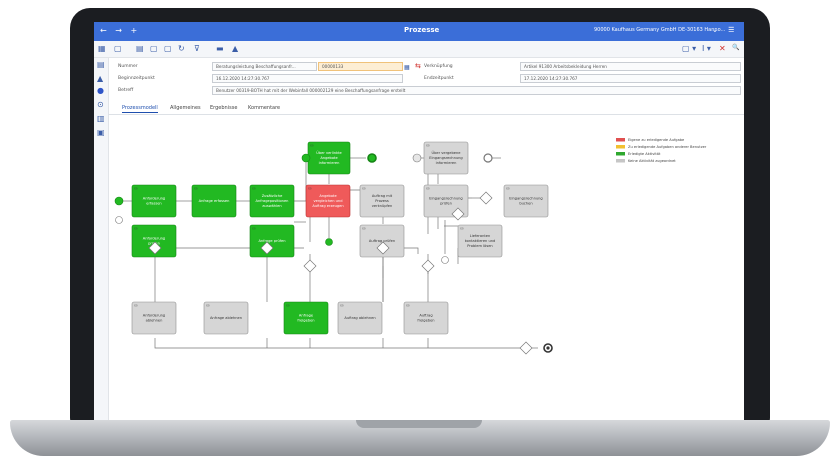 This screenshot has width=838, height=463. What do you see at coordinates (120, 30) in the screenshot?
I see `nav-arrows-icon: ← → +` at bounding box center [120, 30].